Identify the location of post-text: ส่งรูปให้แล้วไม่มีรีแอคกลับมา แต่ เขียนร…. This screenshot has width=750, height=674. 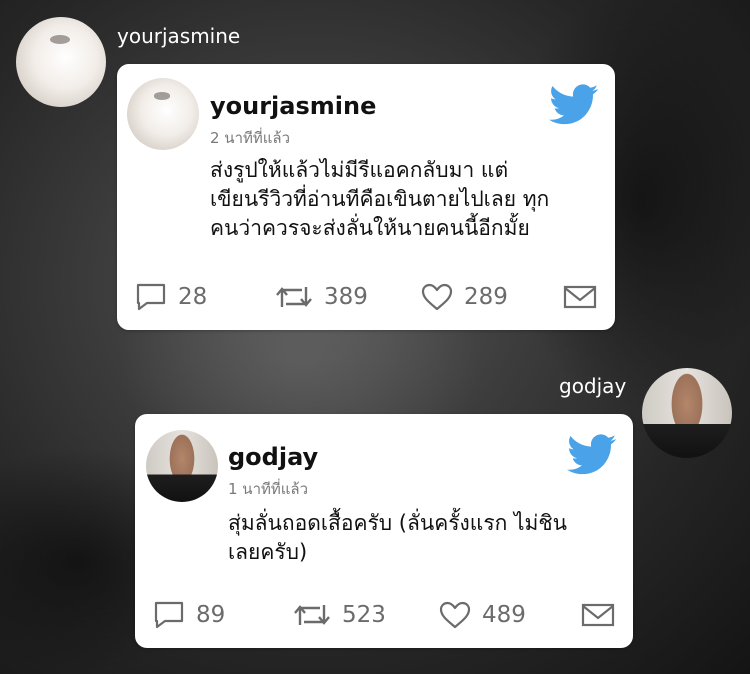
(380, 199).